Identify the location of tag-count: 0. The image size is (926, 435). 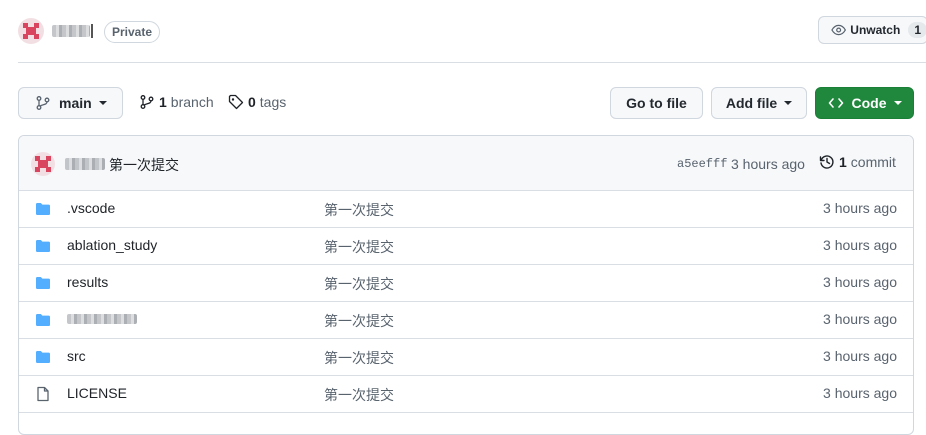
(252, 102).